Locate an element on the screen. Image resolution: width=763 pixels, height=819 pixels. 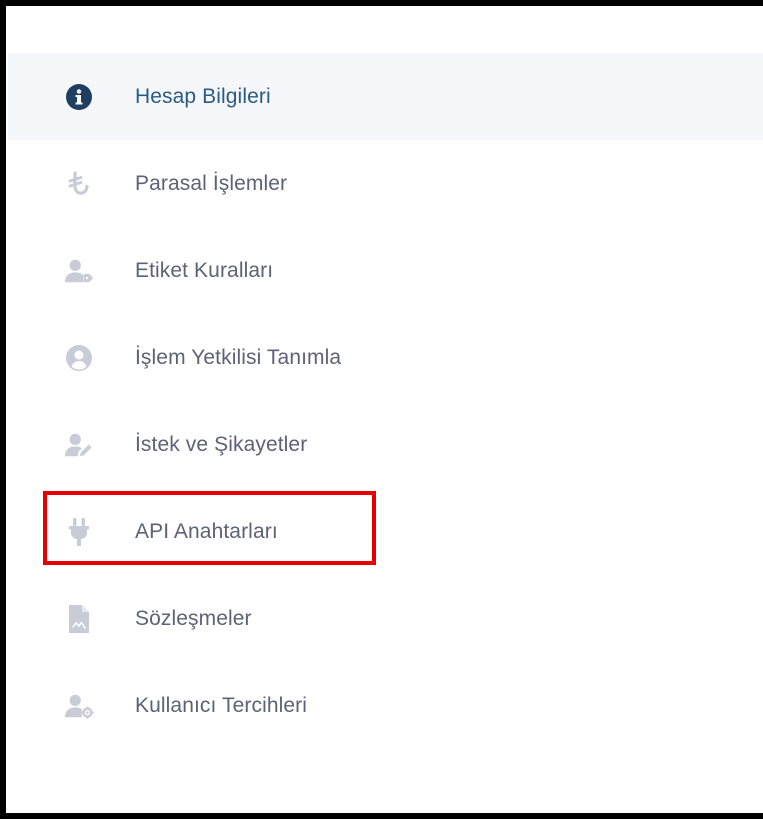
menu-item-label: İstek ve Şikayetler is located at coordinates (221, 444).